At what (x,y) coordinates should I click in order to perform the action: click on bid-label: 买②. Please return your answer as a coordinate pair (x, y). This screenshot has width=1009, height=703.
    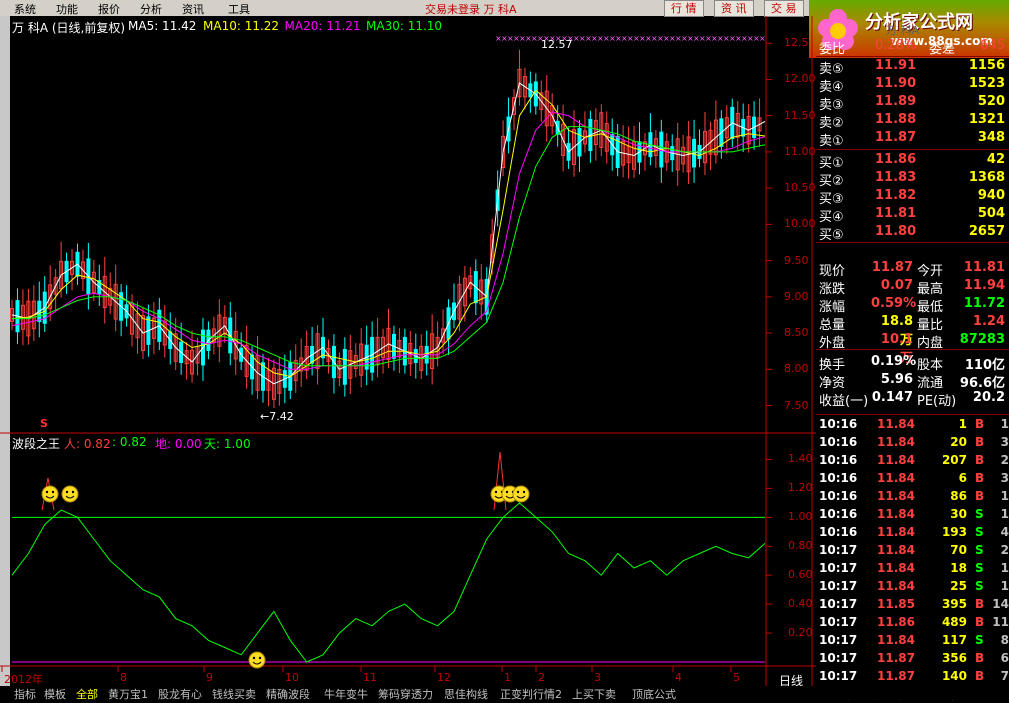
    Looking at the image, I should click on (831, 181).